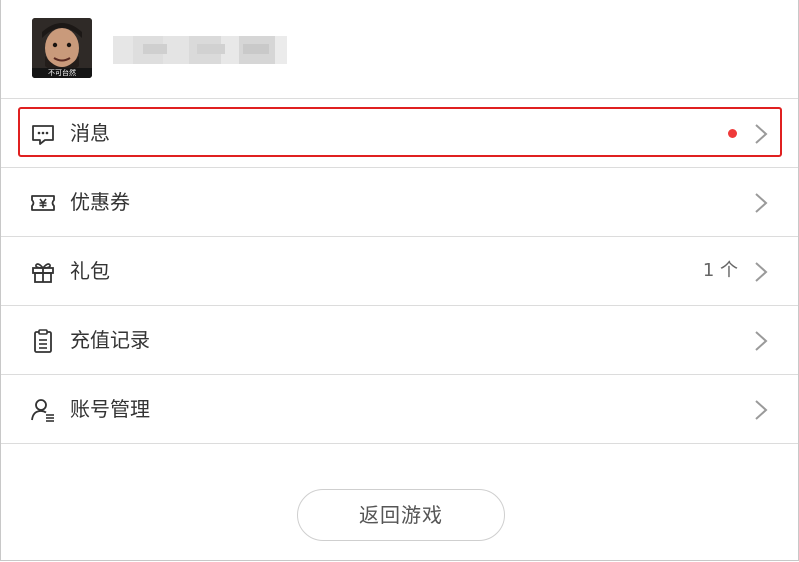  Describe the element at coordinates (43, 341) in the screenshot. I see `clipboard-icon` at that location.